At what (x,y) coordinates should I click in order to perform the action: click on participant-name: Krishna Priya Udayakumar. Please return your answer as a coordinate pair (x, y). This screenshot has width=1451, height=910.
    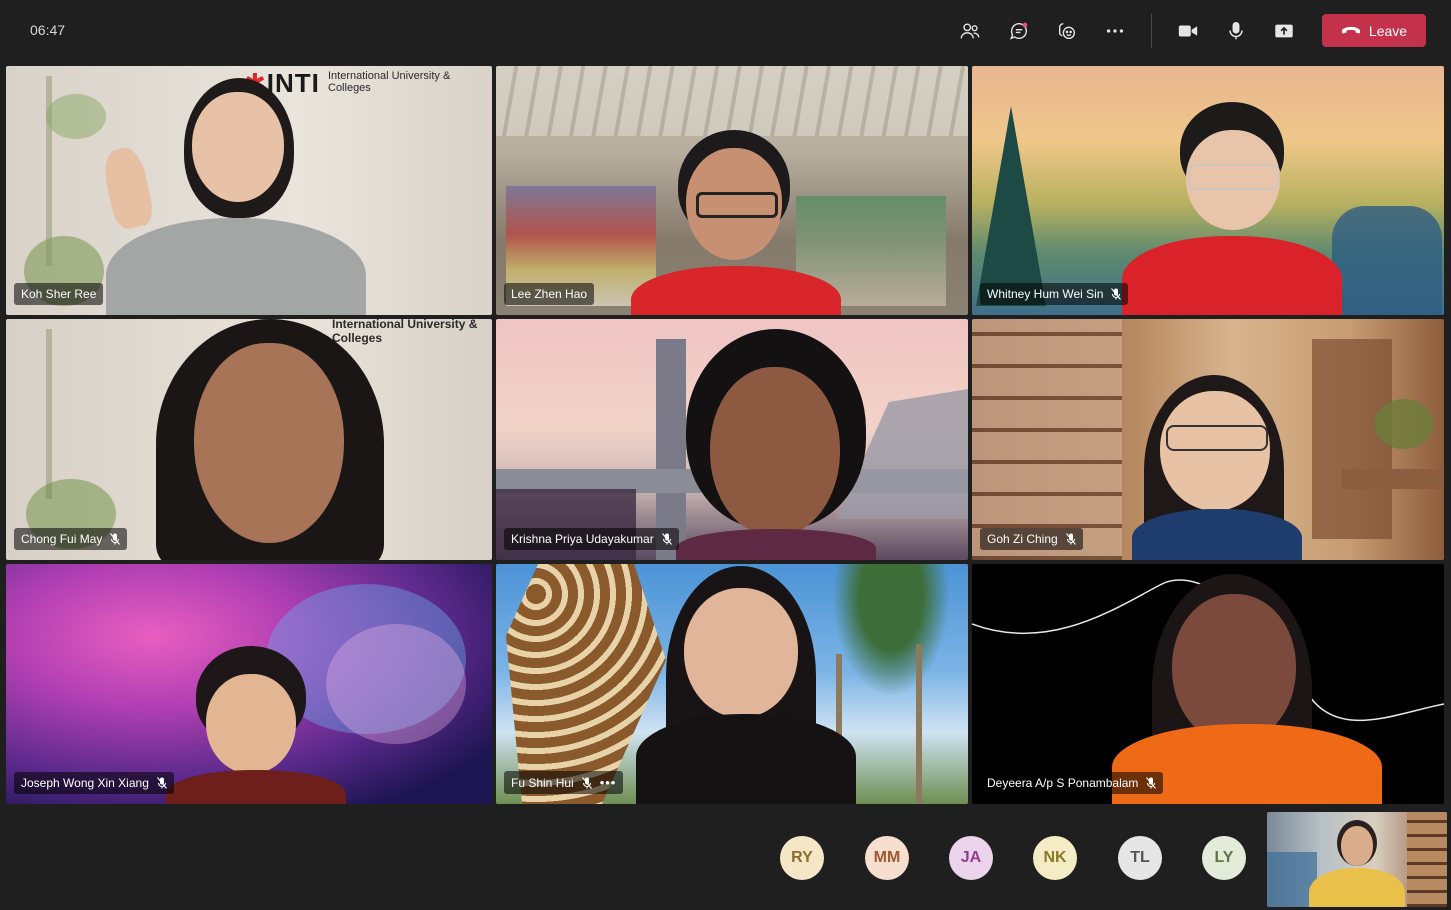
    Looking at the image, I should click on (582, 539).